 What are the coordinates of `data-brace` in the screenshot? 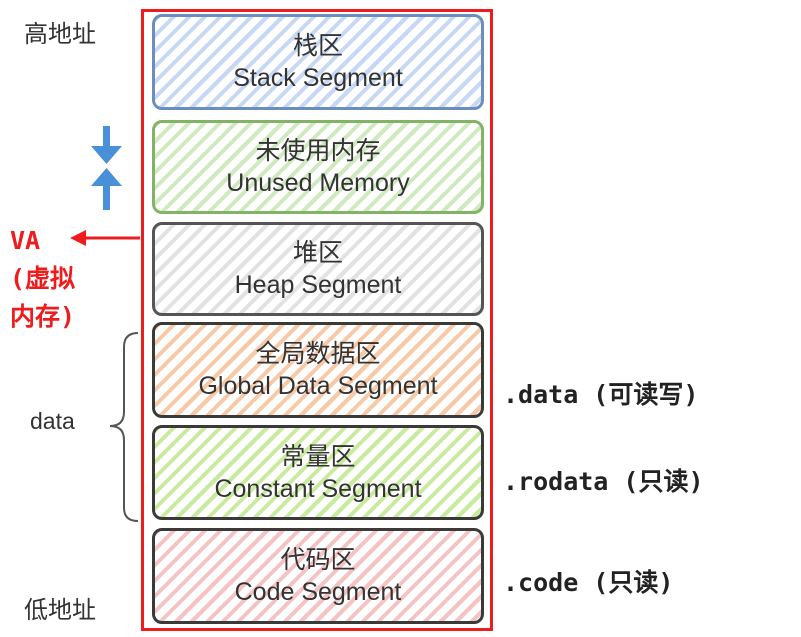 It's located at (124, 427).